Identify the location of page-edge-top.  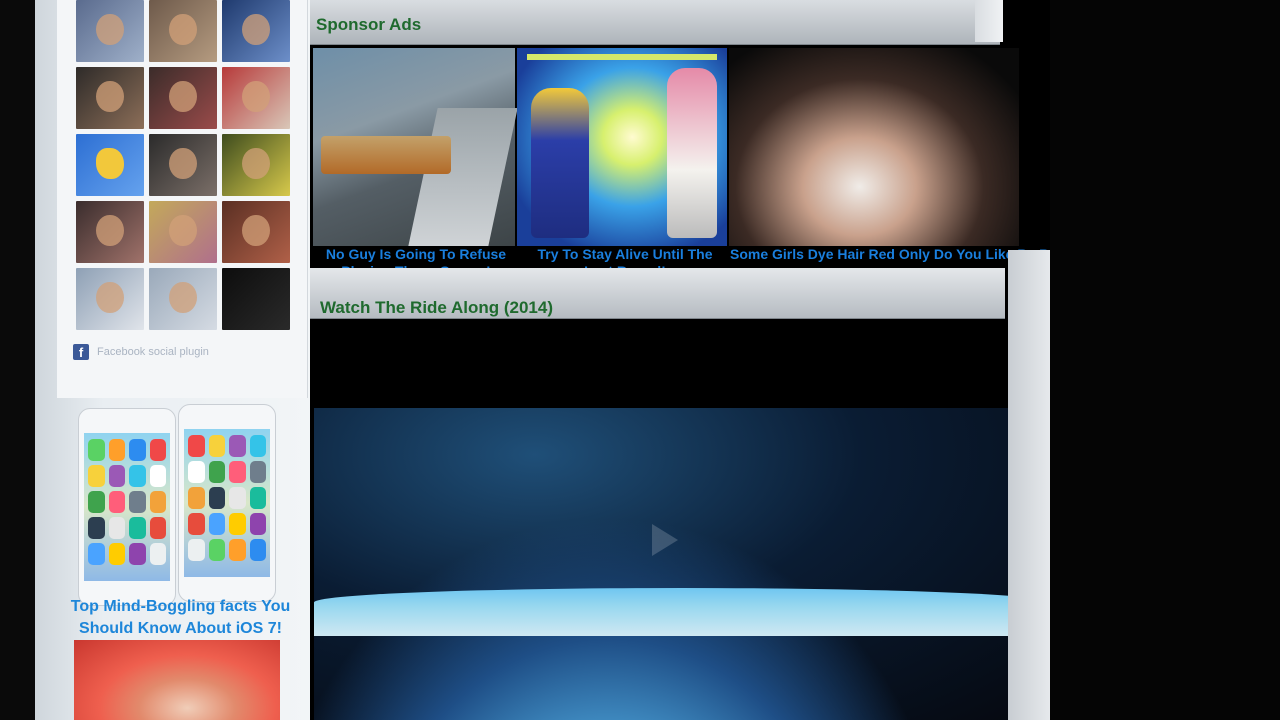
(989, 21).